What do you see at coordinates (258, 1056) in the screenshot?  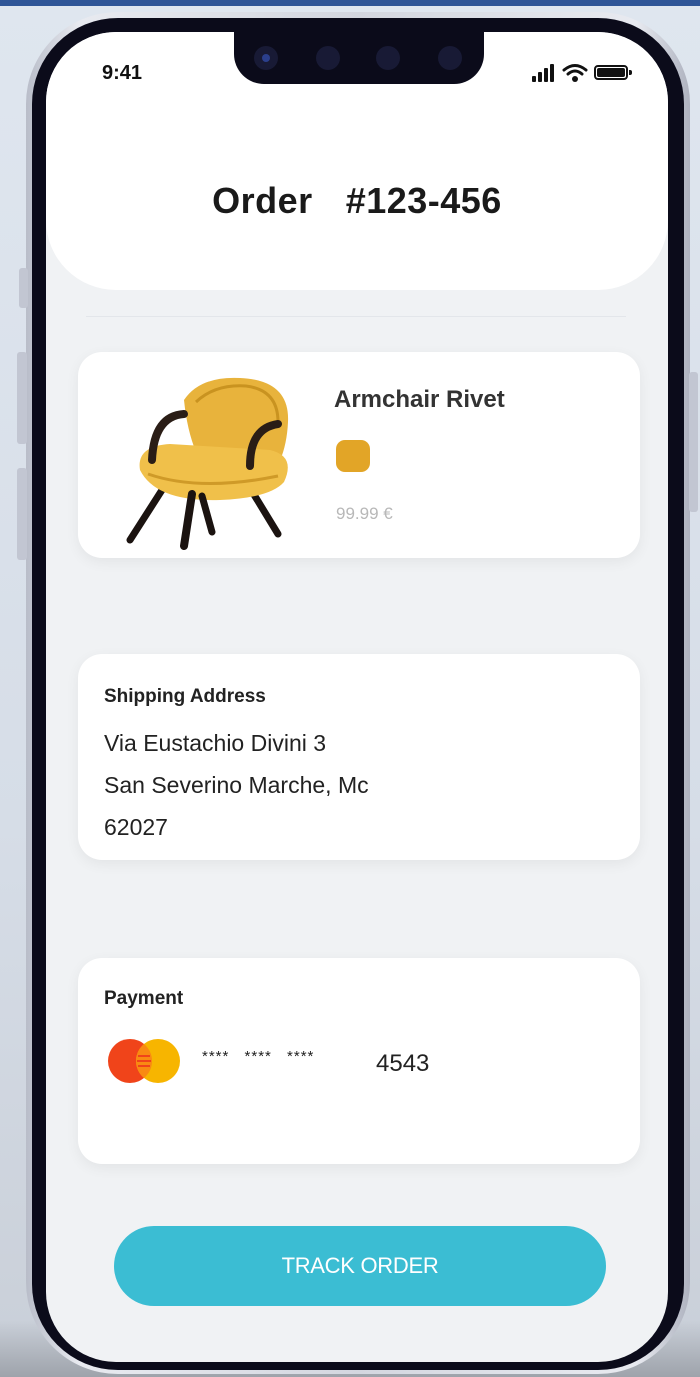 I see `card-number-mask: **** **** ****` at bounding box center [258, 1056].